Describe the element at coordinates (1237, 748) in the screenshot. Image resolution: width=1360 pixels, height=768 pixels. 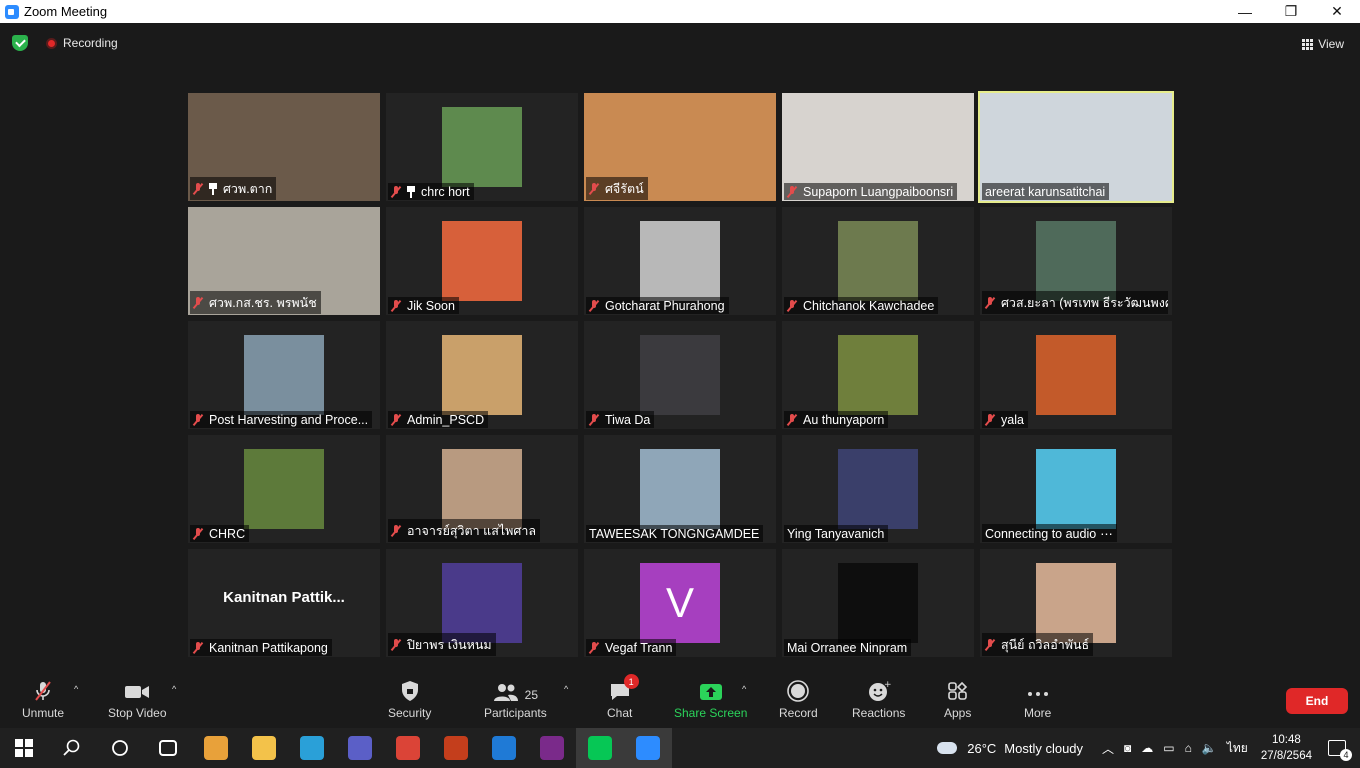
I see `input-language: ไทย` at that location.